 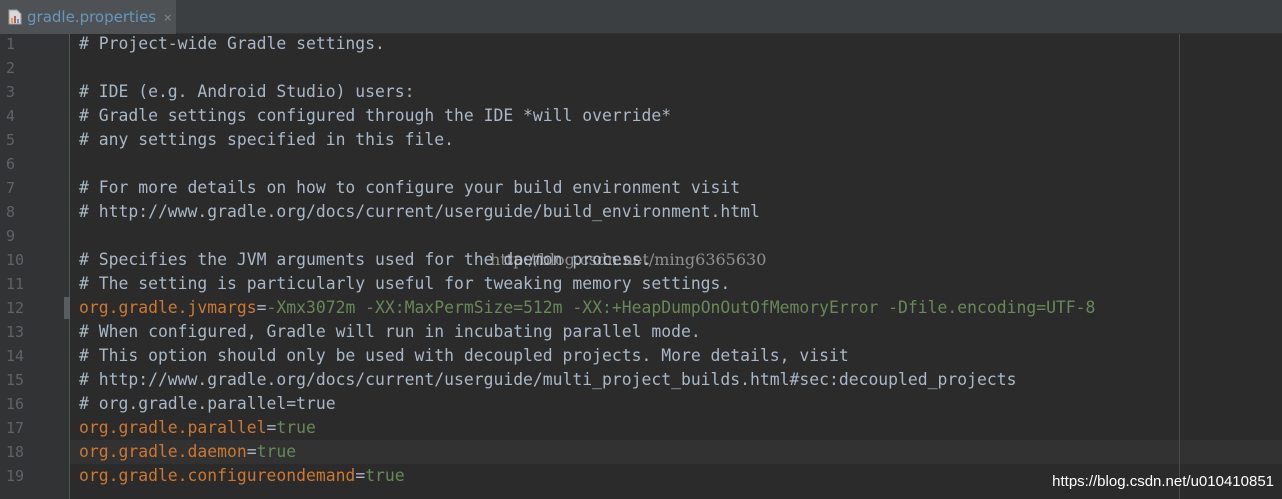 I want to click on line-number: 3, so click(x=11, y=92).